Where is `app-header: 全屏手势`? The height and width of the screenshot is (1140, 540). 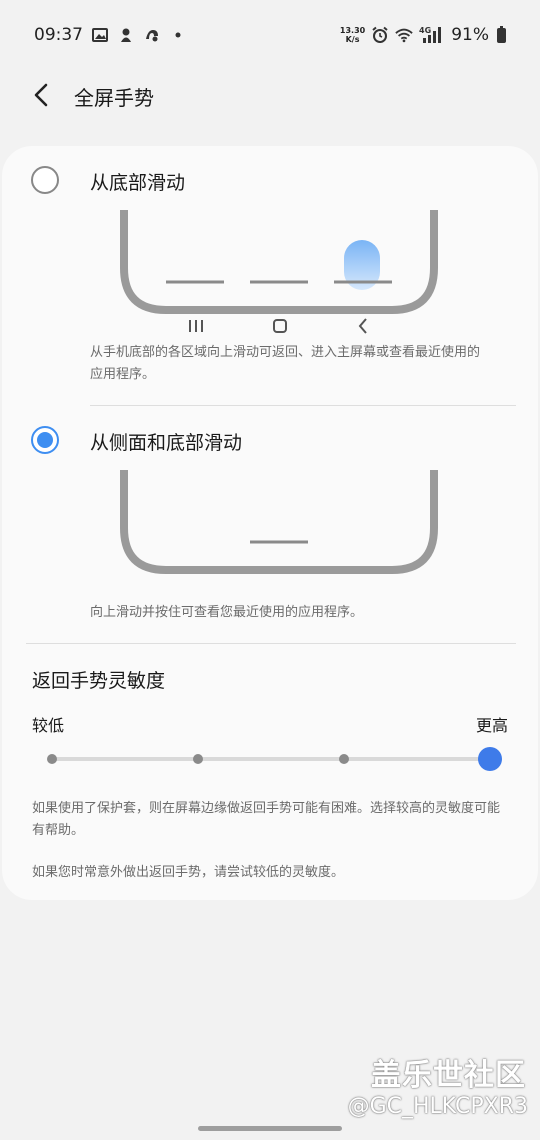
app-header: 全屏手势 is located at coordinates (270, 95).